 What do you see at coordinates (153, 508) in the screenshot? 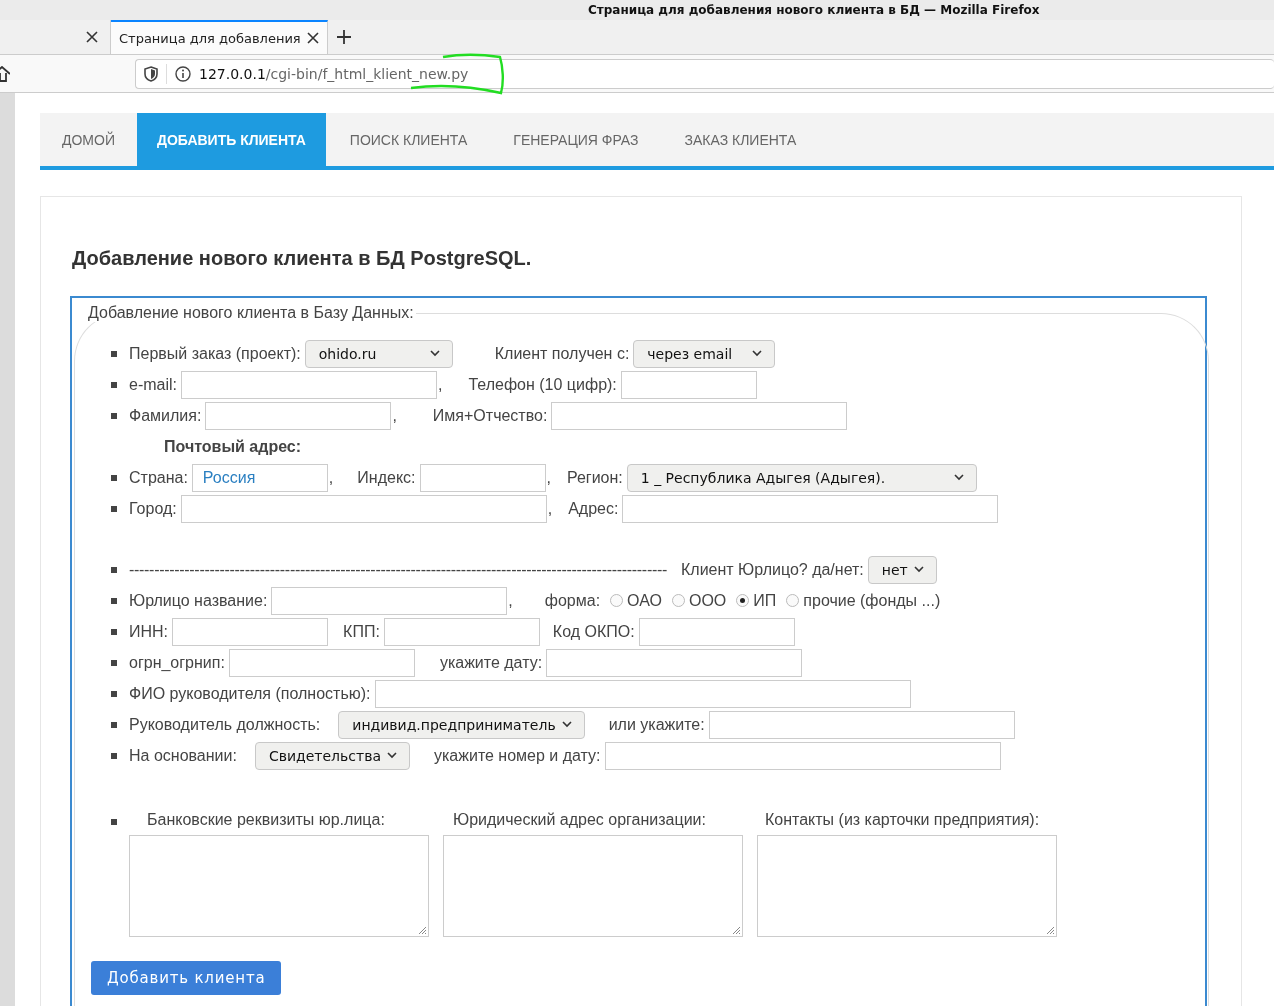
I see `field-label: Город:` at bounding box center [153, 508].